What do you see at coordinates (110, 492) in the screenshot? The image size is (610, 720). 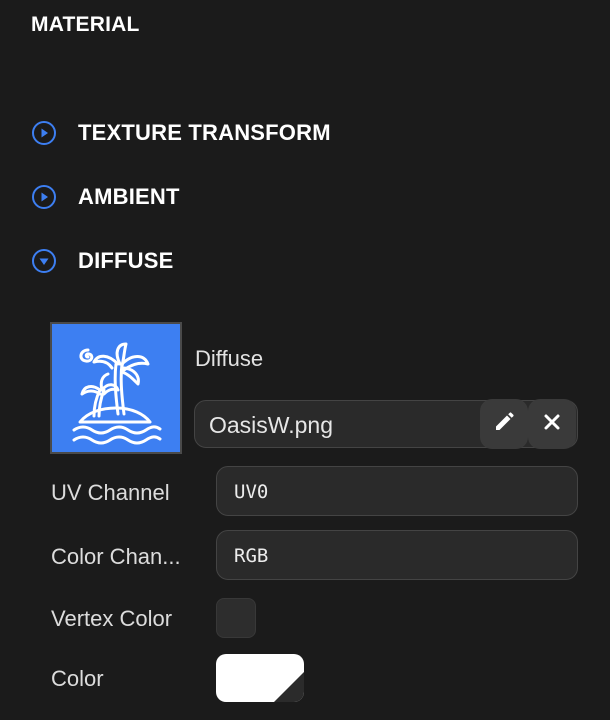 I see `uv-channel-label: UV Channel` at bounding box center [110, 492].